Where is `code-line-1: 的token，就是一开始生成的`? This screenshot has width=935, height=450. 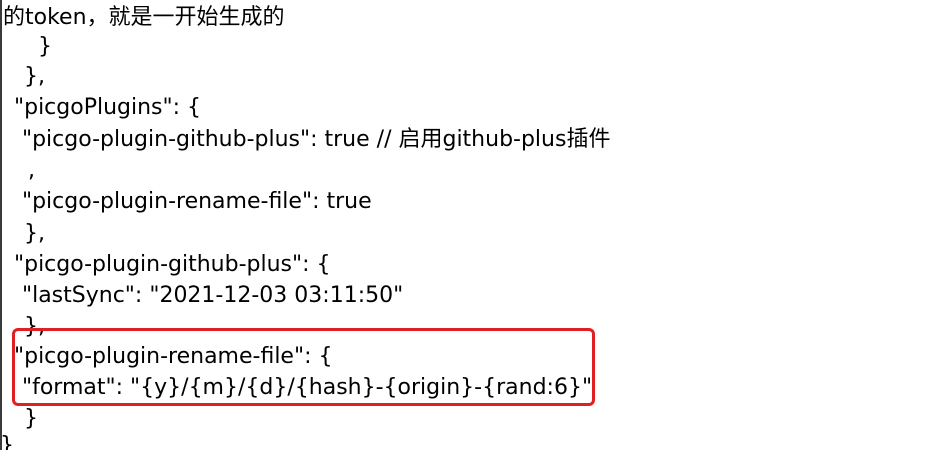
code-line-1: 的token，就是一开始生成的 is located at coordinates (144, 17).